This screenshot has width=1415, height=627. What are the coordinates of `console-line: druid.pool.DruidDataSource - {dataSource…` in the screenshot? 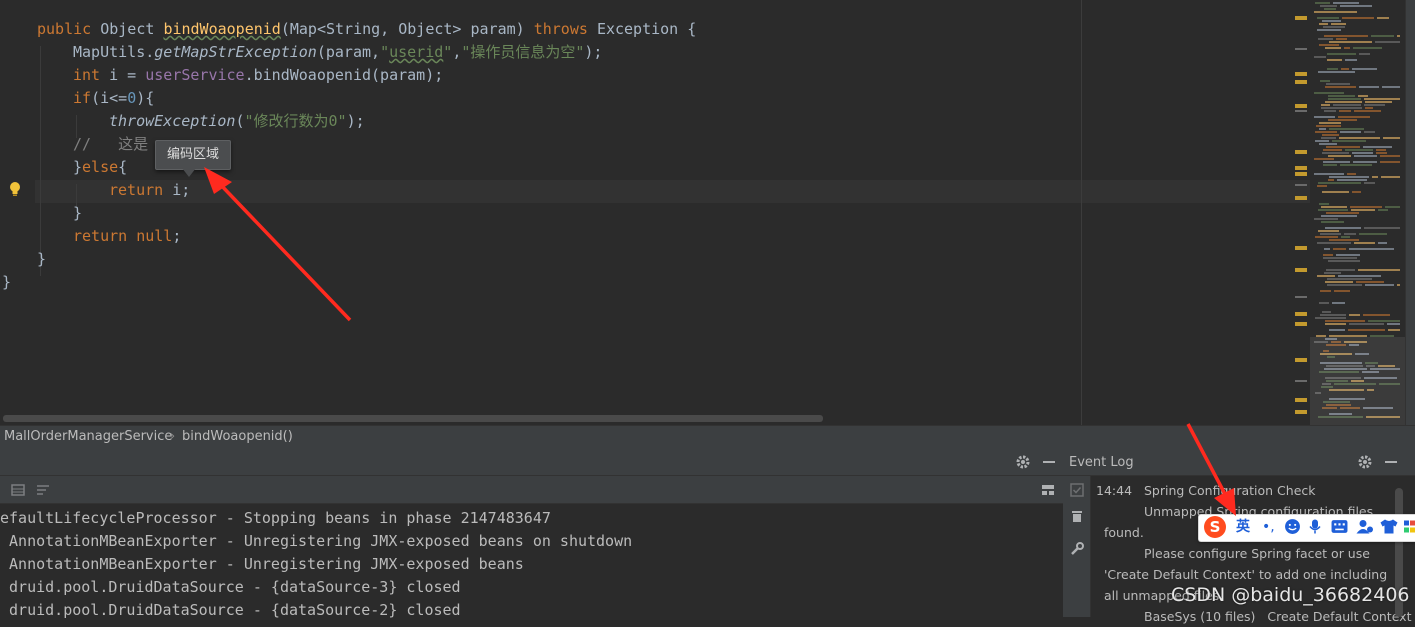 It's located at (230, 610).